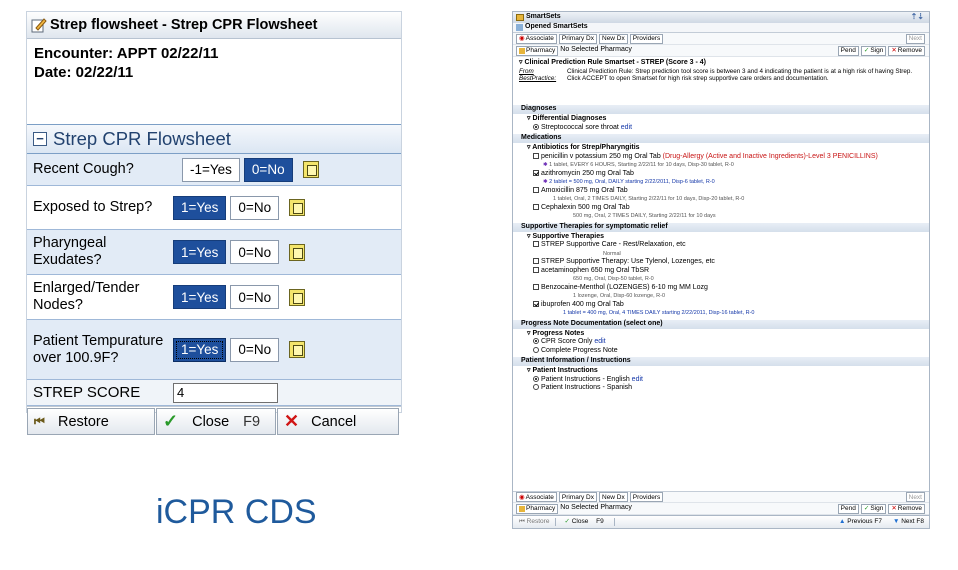 The width and height of the screenshot is (958, 570). I want to click on progress-option: CPR Score Only edit, so click(721, 342).